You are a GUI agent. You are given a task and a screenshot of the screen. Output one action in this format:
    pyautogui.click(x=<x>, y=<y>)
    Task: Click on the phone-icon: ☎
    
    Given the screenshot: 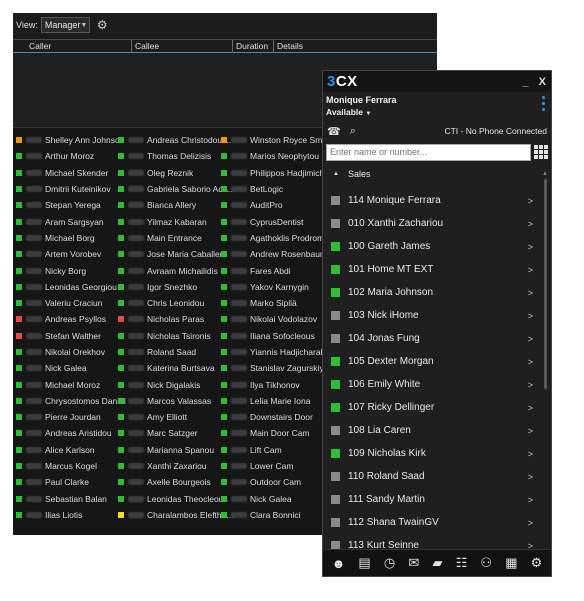 What is the action you would take?
    pyautogui.click(x=334, y=131)
    